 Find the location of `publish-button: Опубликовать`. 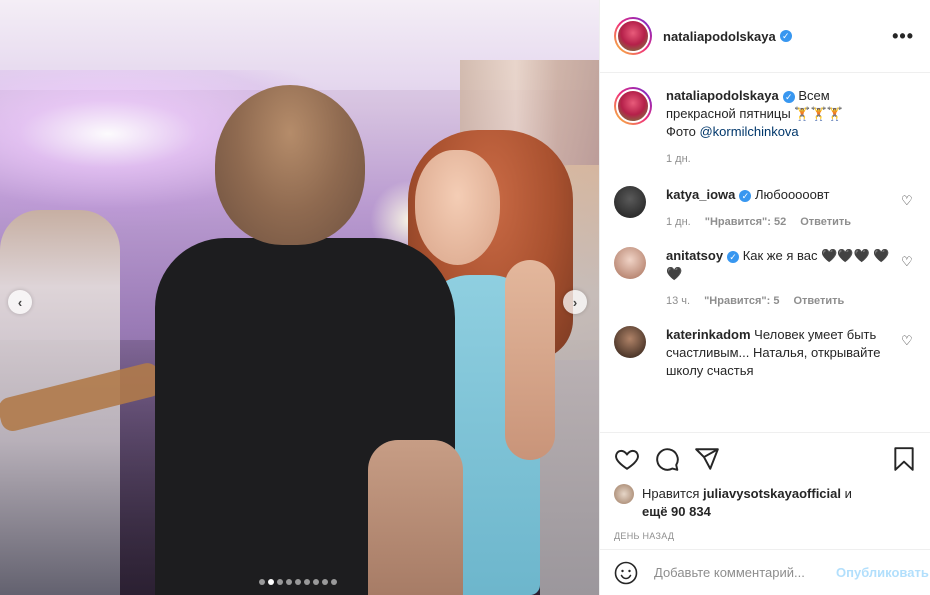

publish-button: Опубликовать is located at coordinates (882, 572).